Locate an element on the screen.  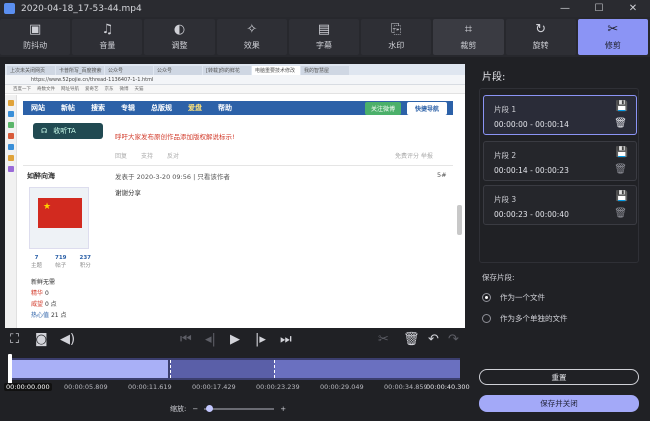
listen-button: ☊ 收听TA is located at coordinates (68, 131).